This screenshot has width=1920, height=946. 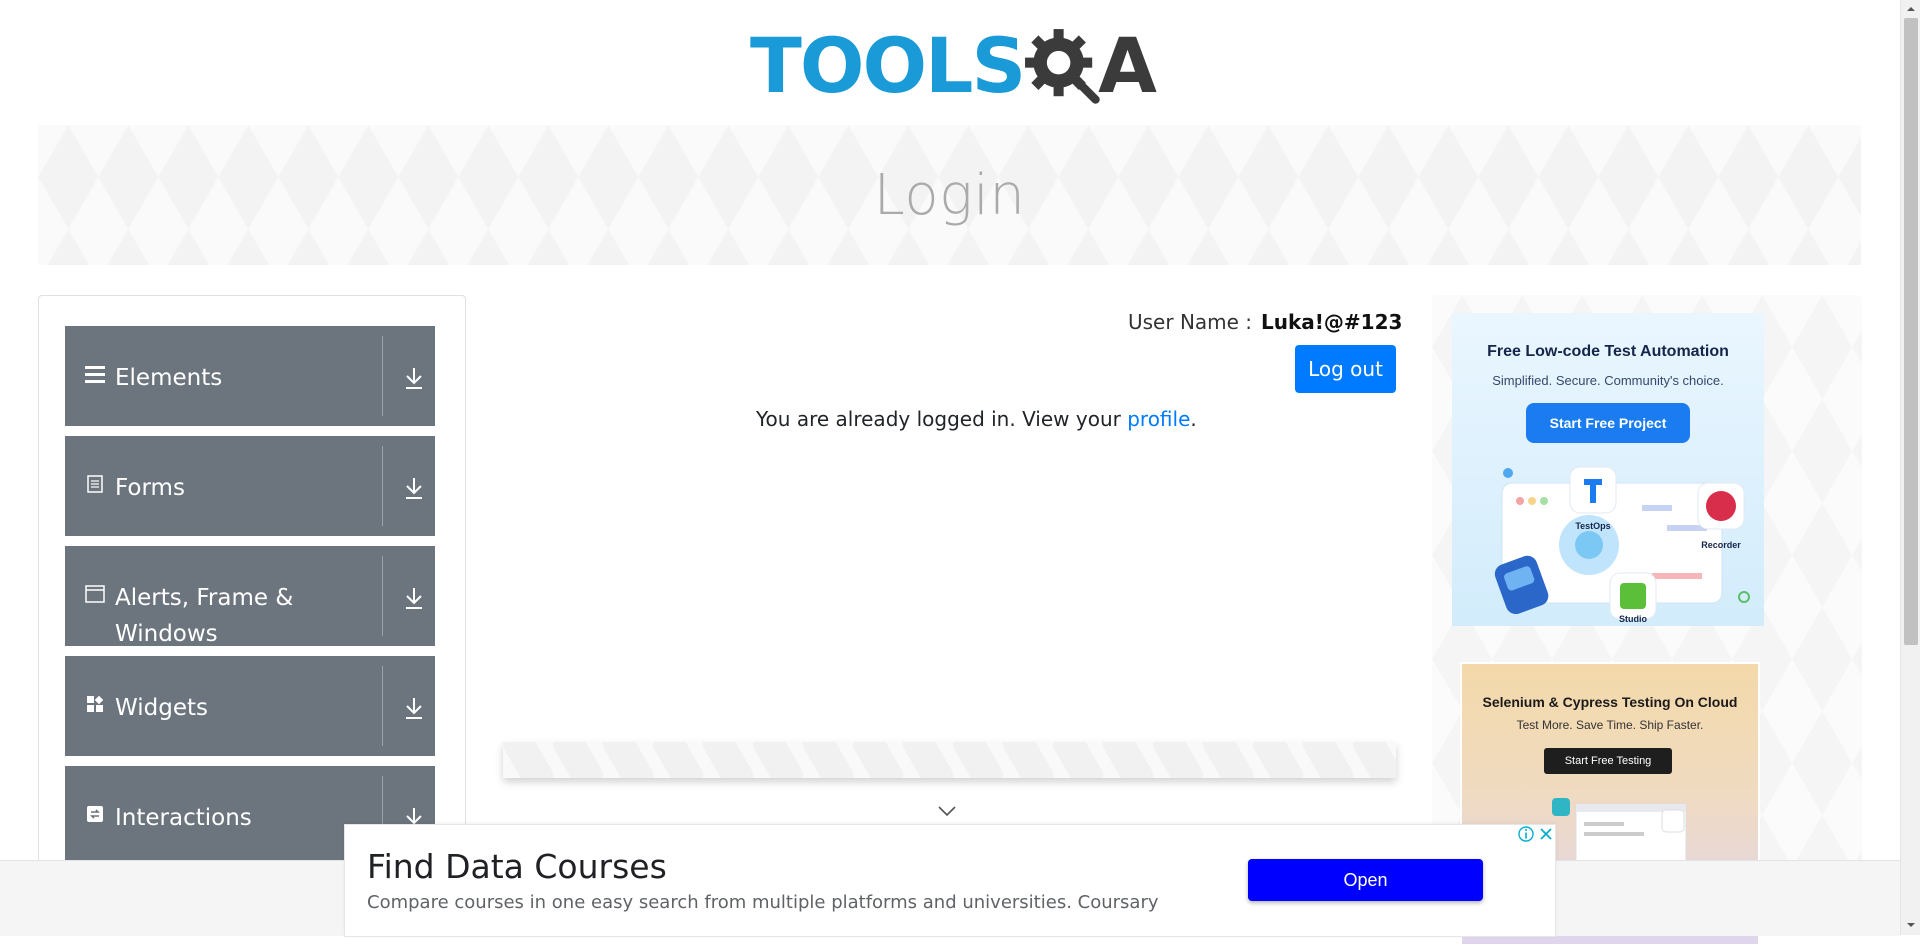 What do you see at coordinates (1190, 322) in the screenshot?
I see `username-label: User Name :` at bounding box center [1190, 322].